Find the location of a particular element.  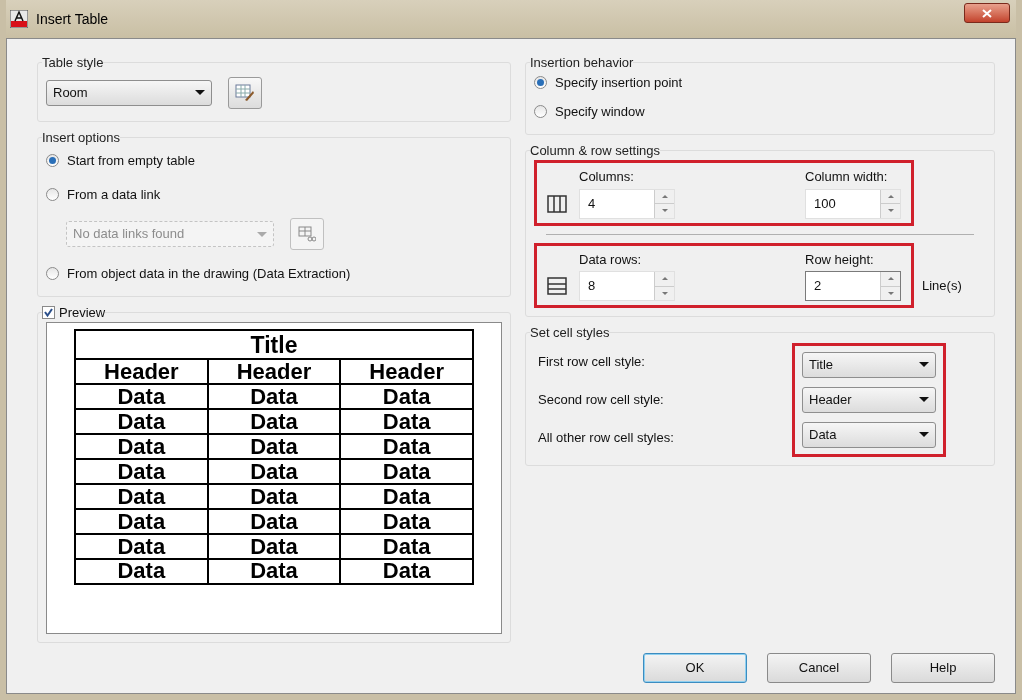

field-label: Columns: is located at coordinates (607, 177).